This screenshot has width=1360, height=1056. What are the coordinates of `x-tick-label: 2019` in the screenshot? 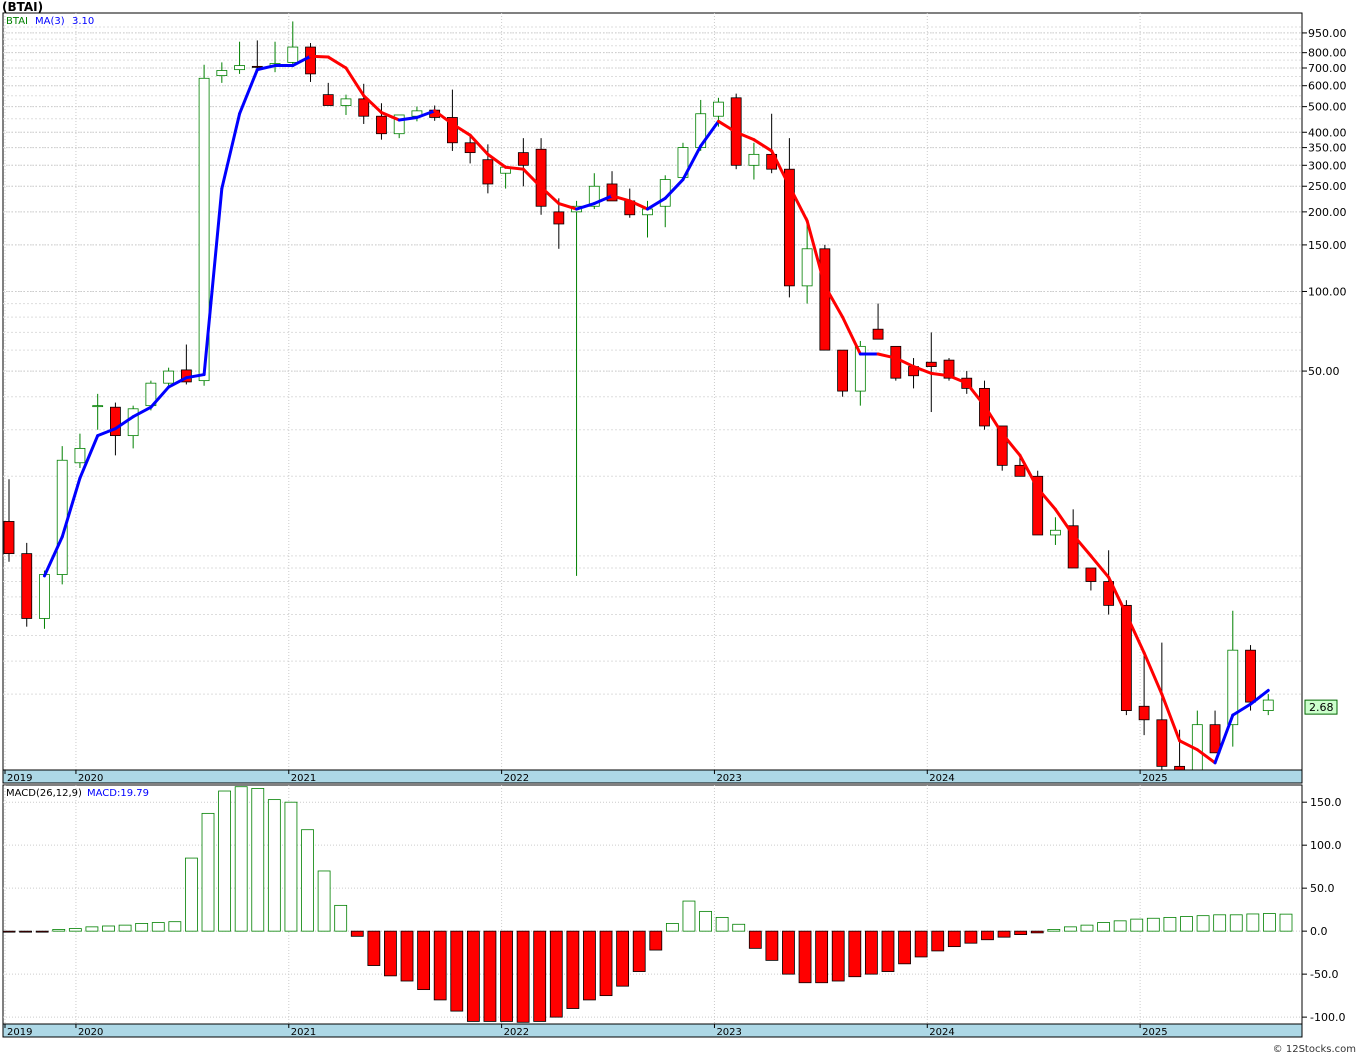 It's located at (19, 778).